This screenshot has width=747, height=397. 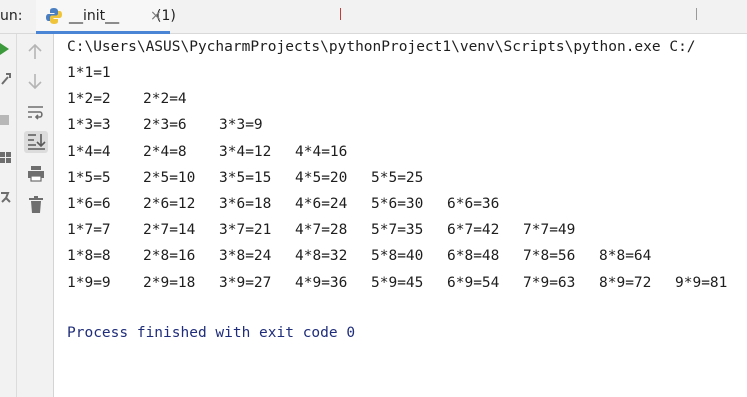 What do you see at coordinates (169, 204) in the screenshot?
I see `output-cell: 2*6=12` at bounding box center [169, 204].